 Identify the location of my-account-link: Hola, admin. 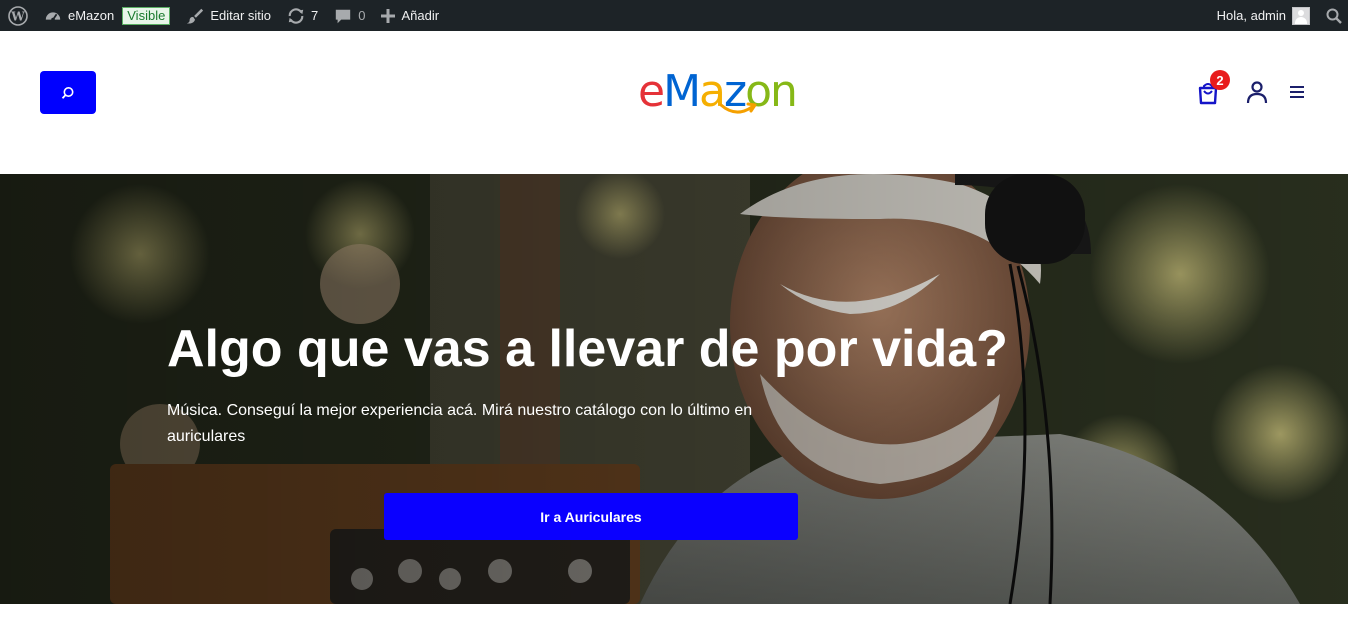
(1263, 15).